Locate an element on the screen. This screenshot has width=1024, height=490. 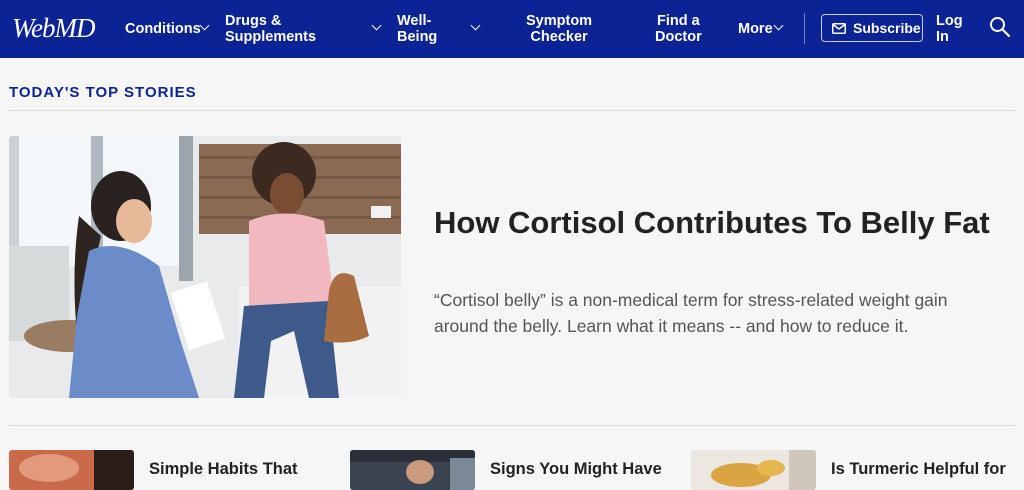
nav-drugs-label: Drugs & Supplements is located at coordinates (271, 29).